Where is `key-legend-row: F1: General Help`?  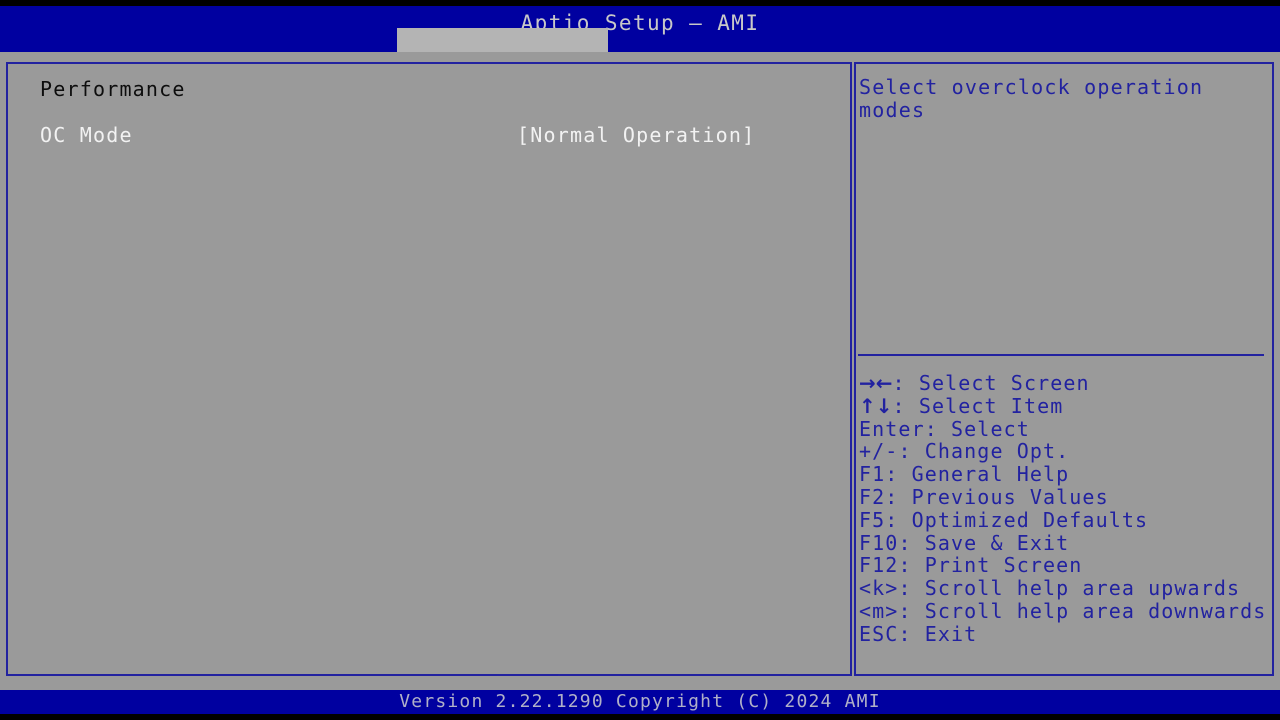 key-legend-row: F1: General Help is located at coordinates (1064, 474).